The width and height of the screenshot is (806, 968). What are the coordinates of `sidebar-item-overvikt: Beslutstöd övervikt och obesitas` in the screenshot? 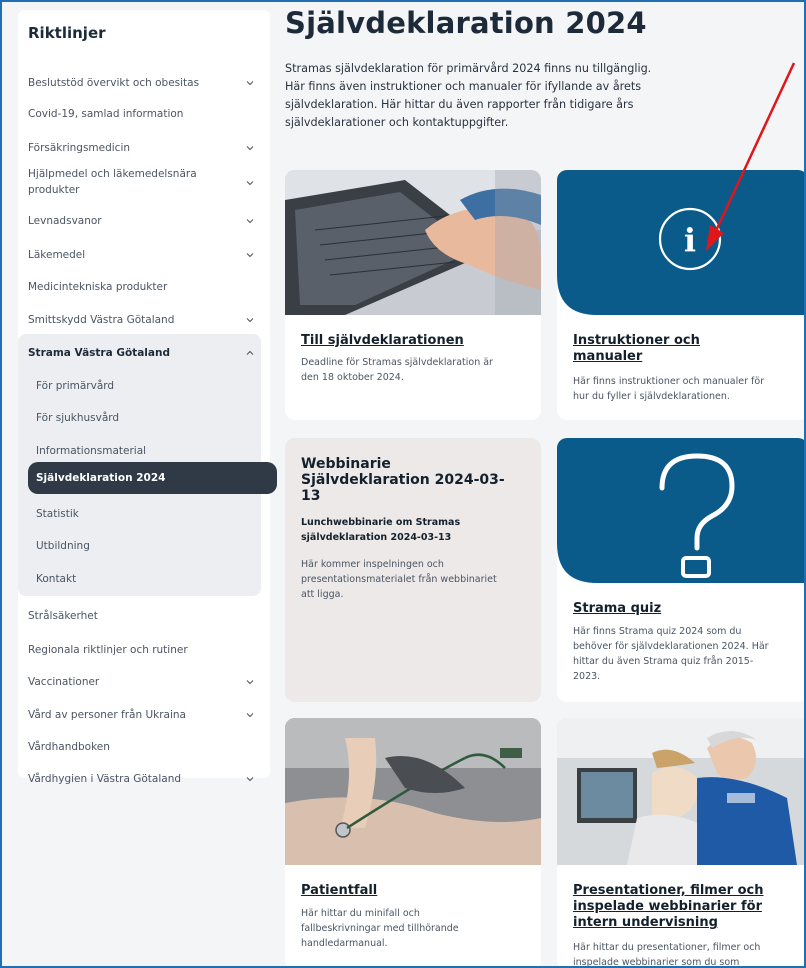 It's located at (144, 83).